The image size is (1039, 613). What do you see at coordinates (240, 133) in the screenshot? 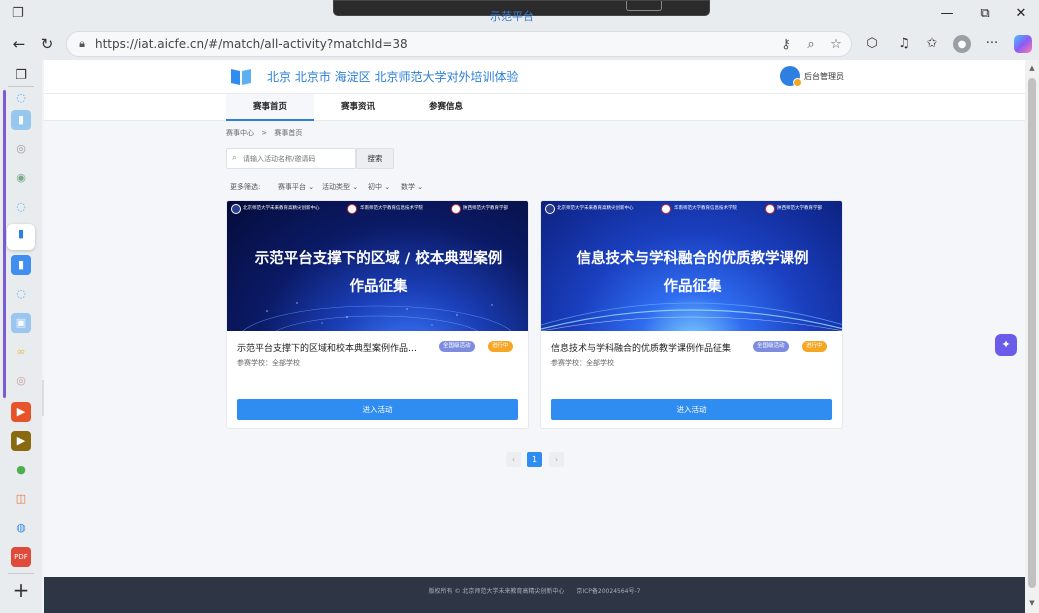
I see `breadcrumb-root: 赛事中心` at bounding box center [240, 133].